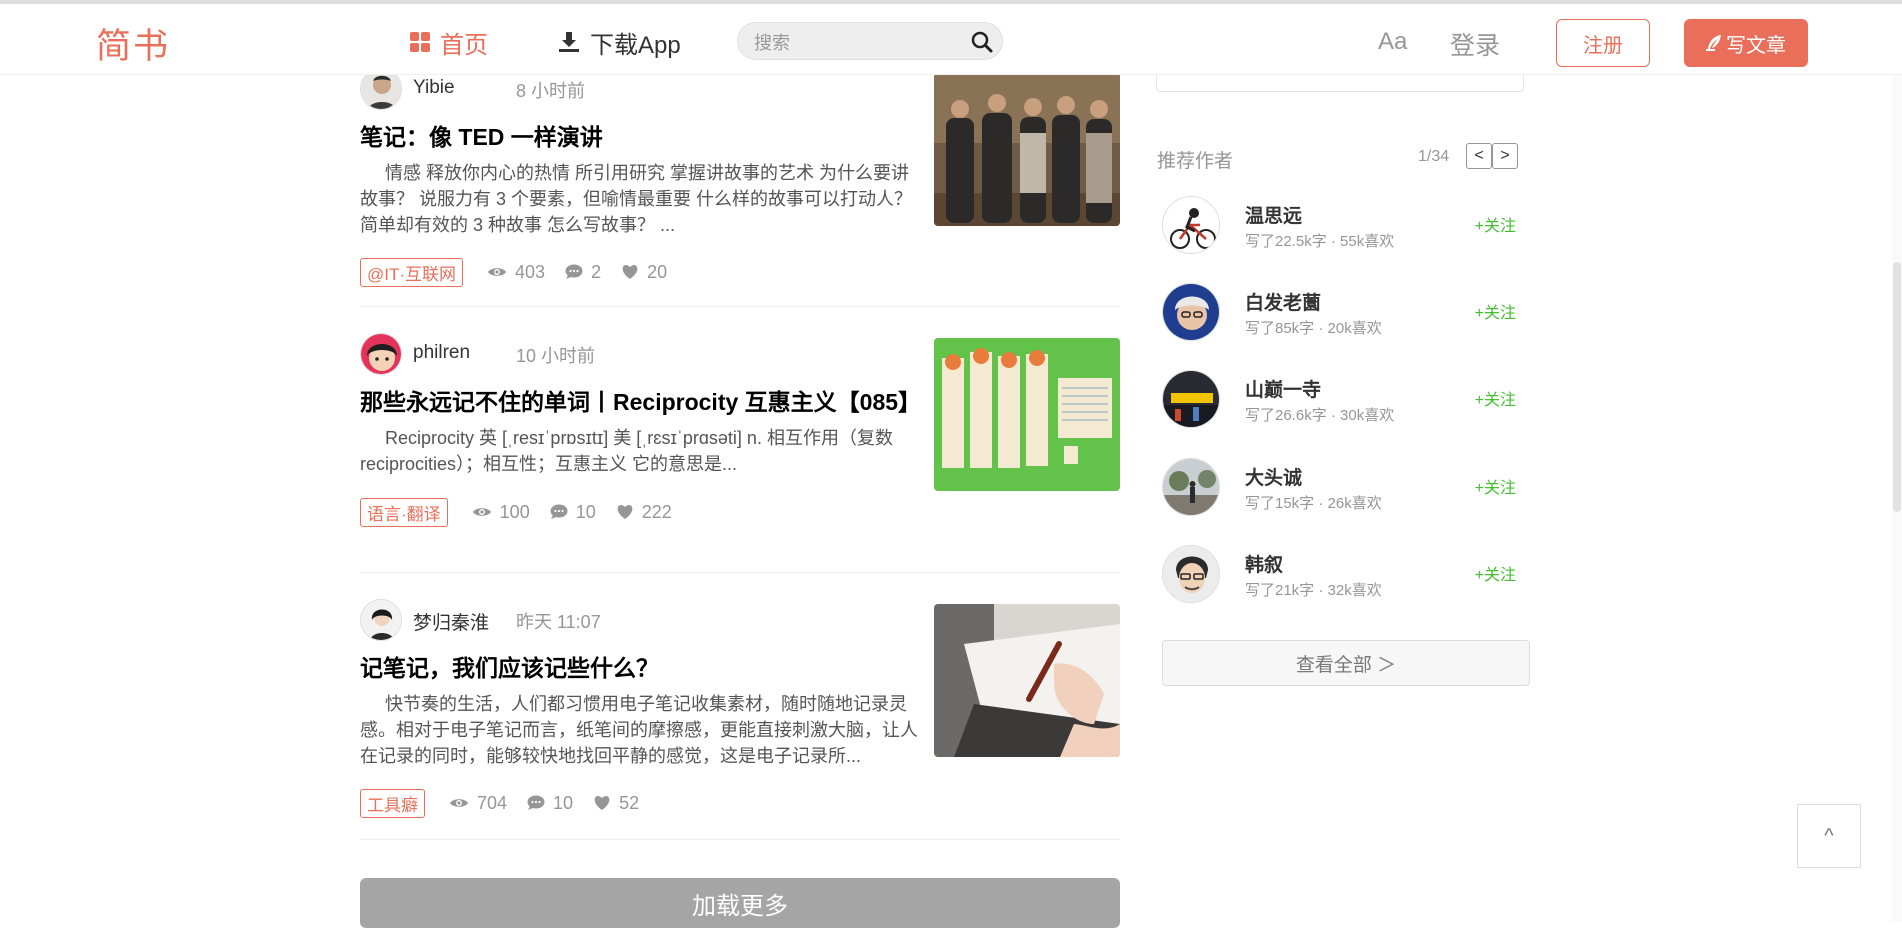  I want to click on load-more-button: 加载更多, so click(740, 903).